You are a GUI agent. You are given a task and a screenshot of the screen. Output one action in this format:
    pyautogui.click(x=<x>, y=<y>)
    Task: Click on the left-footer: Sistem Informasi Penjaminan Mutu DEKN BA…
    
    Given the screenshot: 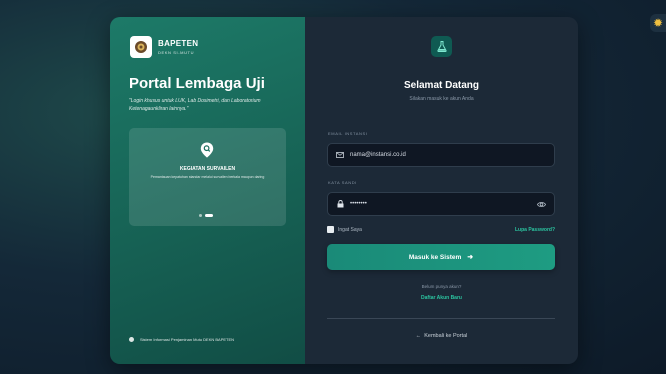 What is the action you would take?
    pyautogui.click(x=181, y=339)
    